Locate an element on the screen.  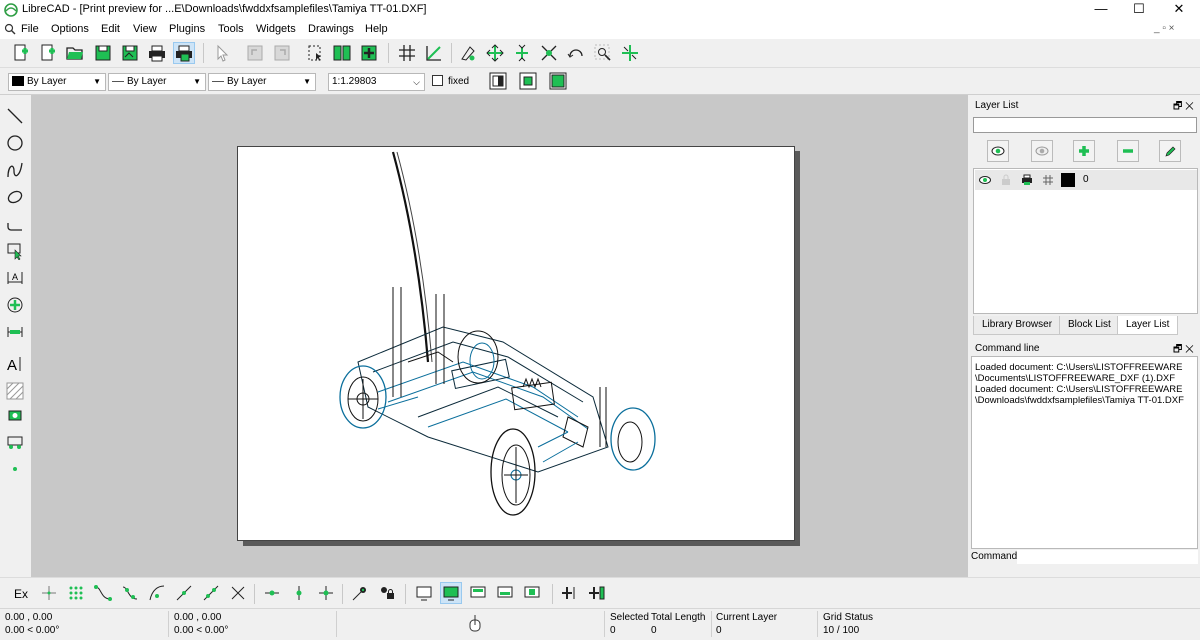
view-mode-2-icon is located at coordinates (451, 593).